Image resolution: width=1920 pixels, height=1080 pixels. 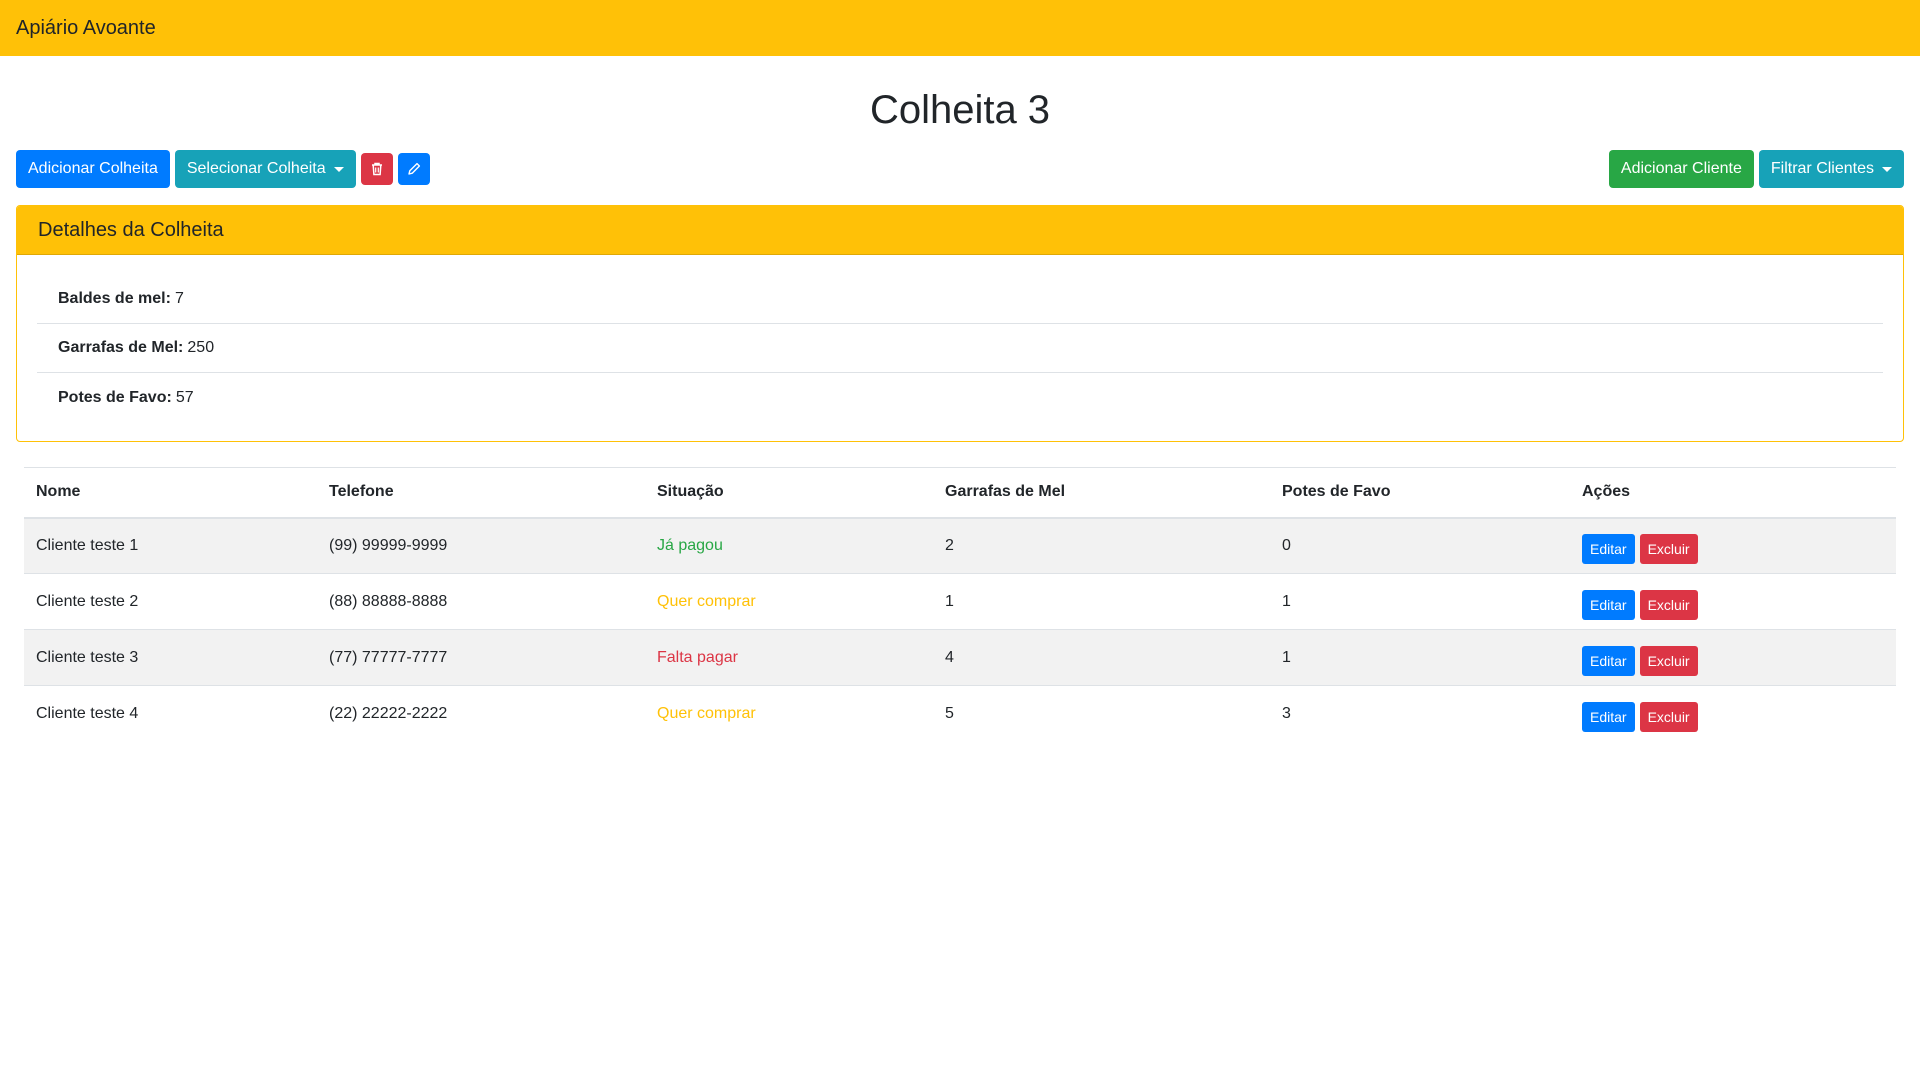 What do you see at coordinates (1420, 545) in the screenshot?
I see `client-comb-jars: 0` at bounding box center [1420, 545].